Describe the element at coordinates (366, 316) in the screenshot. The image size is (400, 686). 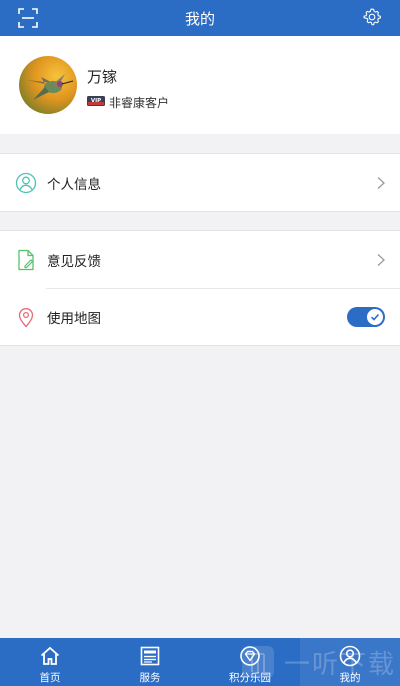
I see `use-map-toggle` at that location.